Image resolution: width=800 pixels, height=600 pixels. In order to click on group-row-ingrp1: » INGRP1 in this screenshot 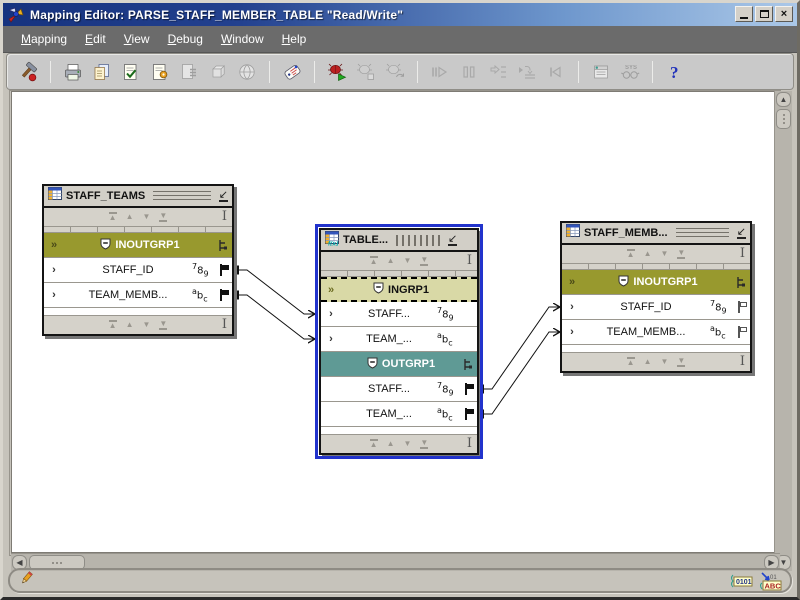, I will do `click(399, 289)`.